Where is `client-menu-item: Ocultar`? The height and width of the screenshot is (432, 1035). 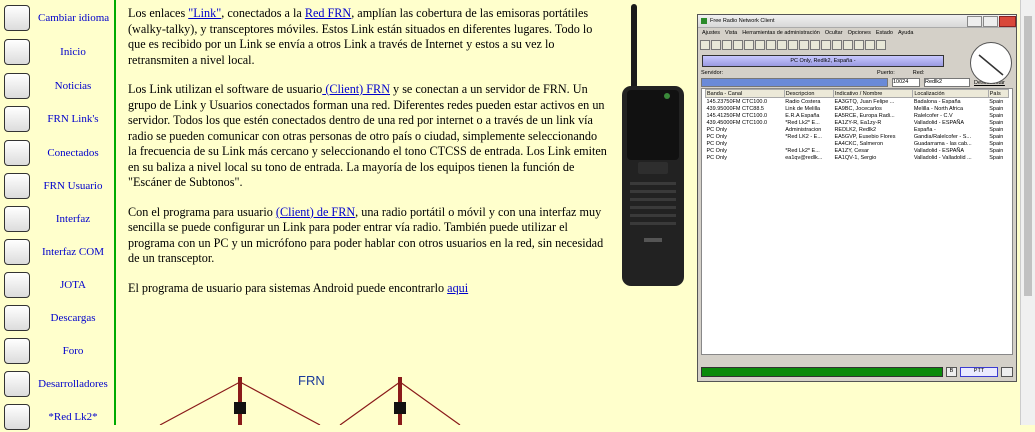 client-menu-item: Ocultar is located at coordinates (834, 33).